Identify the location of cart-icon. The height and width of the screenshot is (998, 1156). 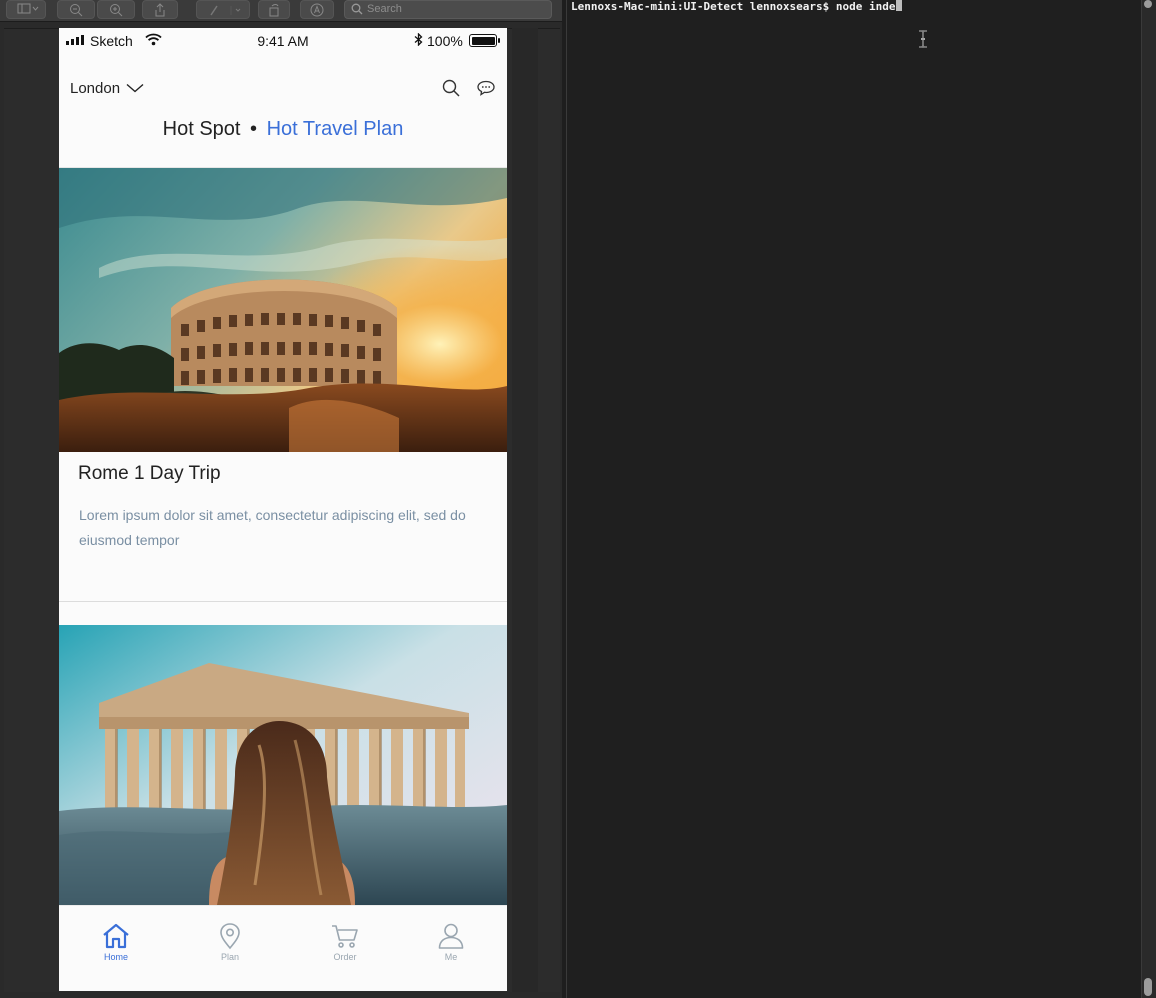
(345, 936).